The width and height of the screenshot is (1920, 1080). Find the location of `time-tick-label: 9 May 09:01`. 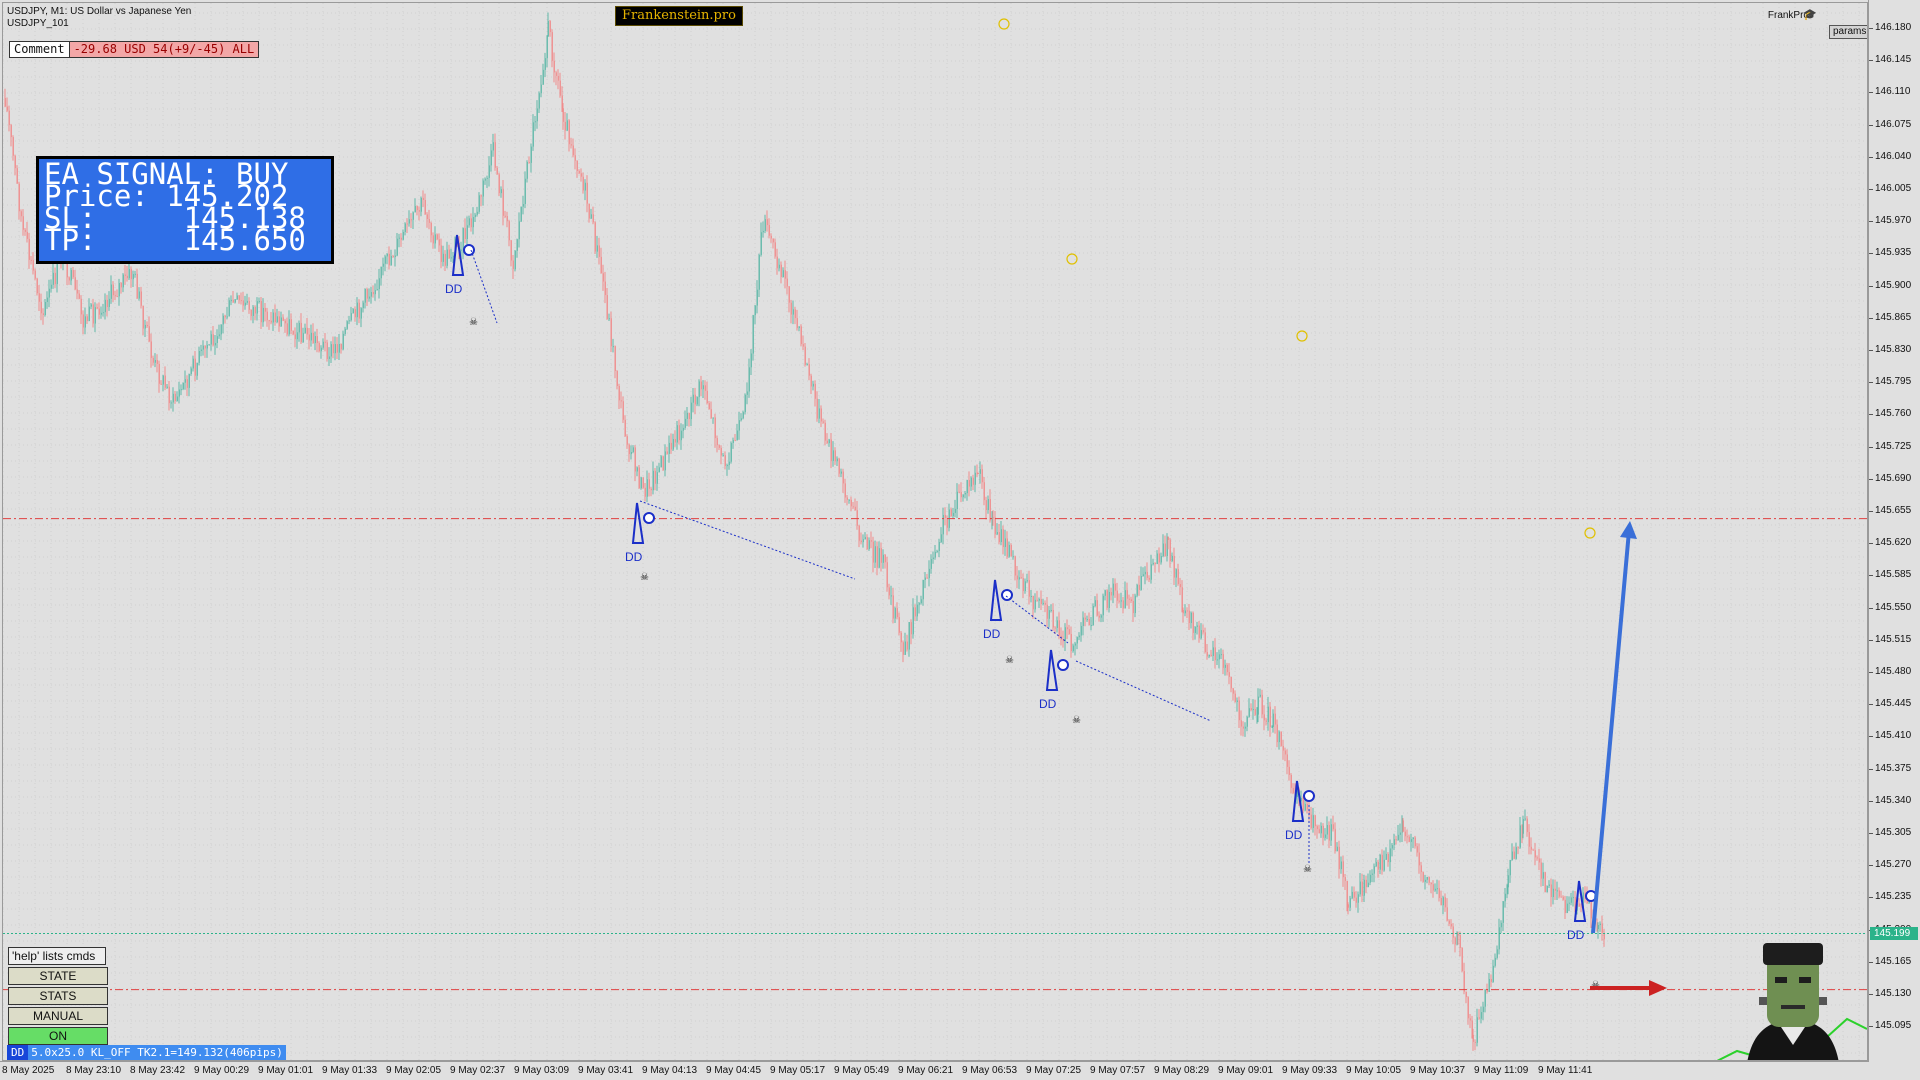

time-tick-label: 9 May 09:01 is located at coordinates (1246, 1070).